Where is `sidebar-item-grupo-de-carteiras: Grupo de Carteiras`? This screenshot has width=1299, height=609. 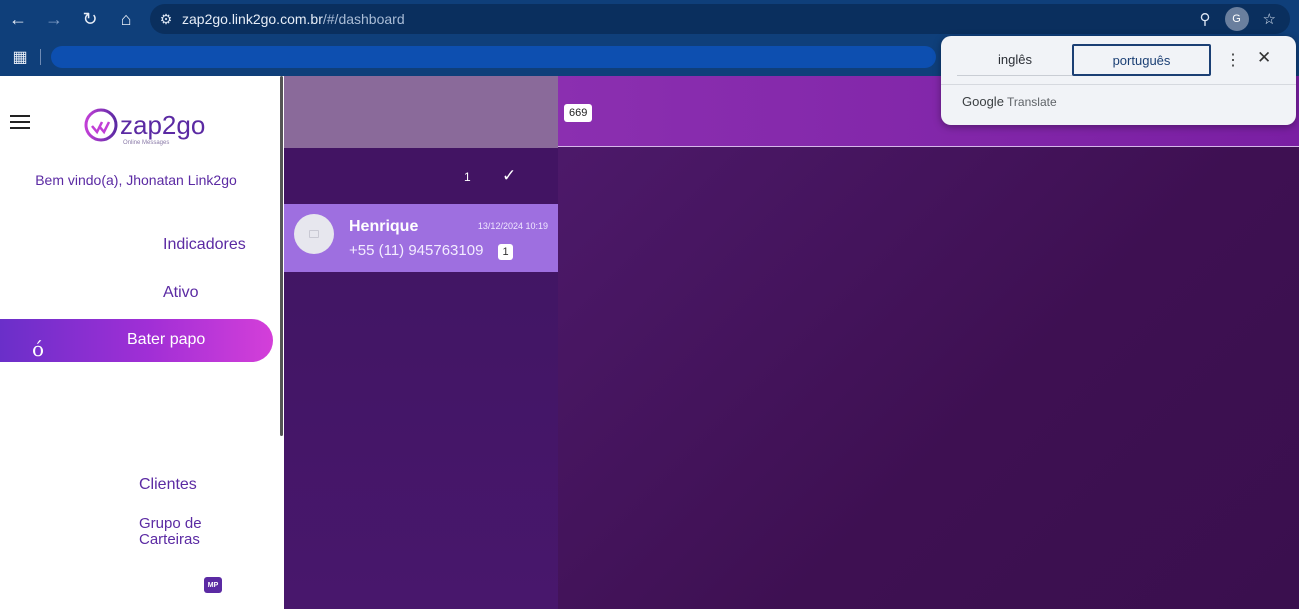 sidebar-item-grupo-de-carteiras: Grupo de Carteiras is located at coordinates (184, 532).